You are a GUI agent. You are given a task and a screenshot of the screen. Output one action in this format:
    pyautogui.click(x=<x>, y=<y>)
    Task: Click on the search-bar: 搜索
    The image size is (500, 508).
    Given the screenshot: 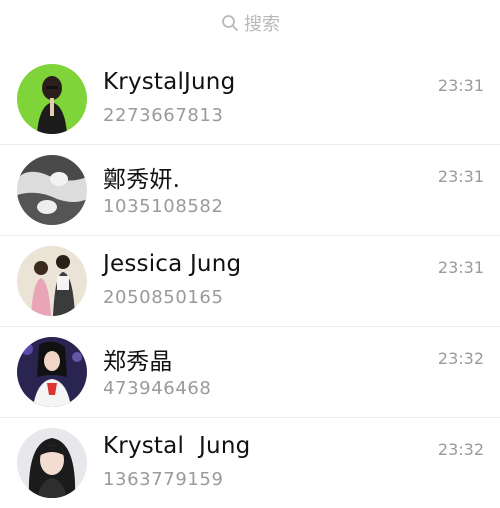 What is the action you would take?
    pyautogui.click(x=250, y=23)
    